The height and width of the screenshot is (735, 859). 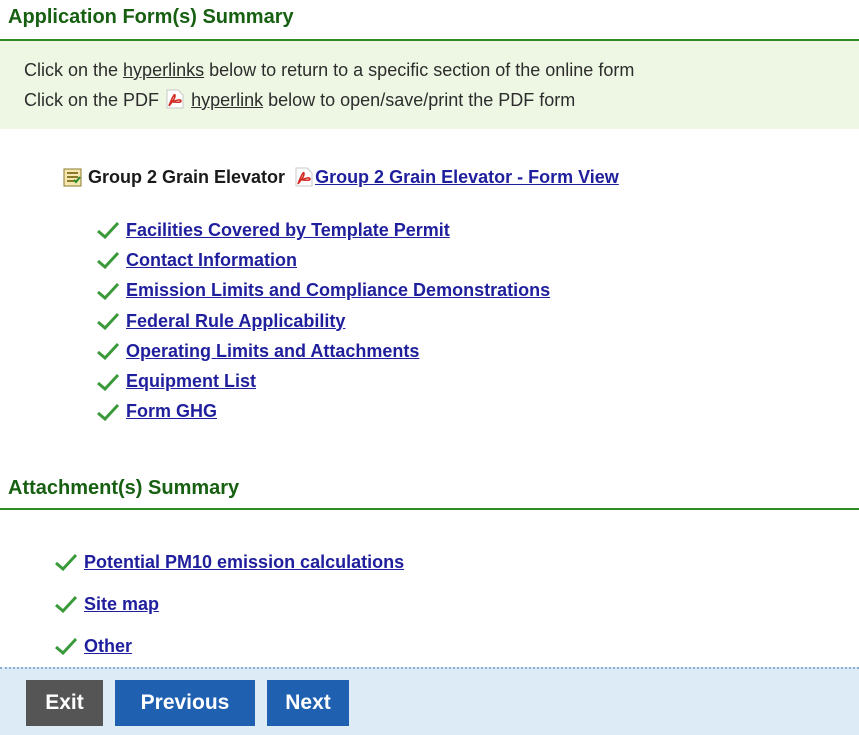 I want to click on exit-button: Exit, so click(x=64, y=703).